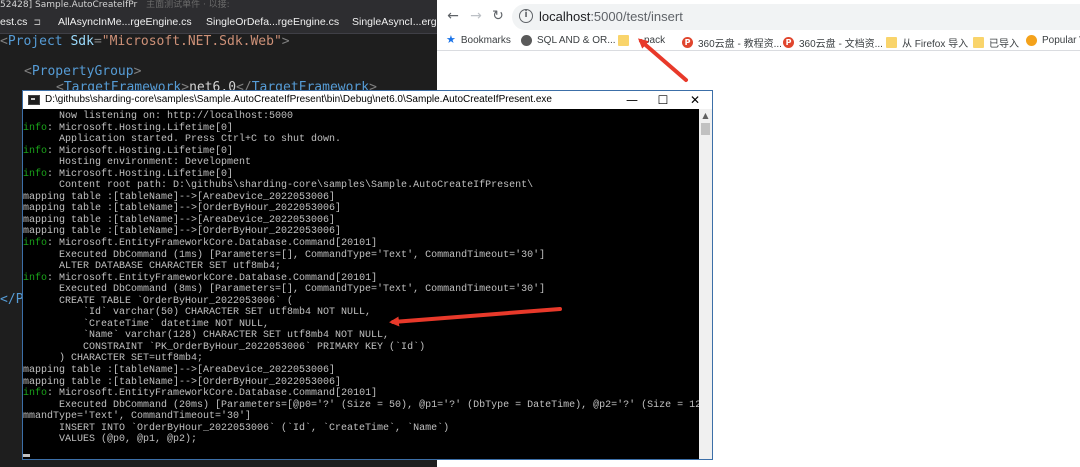 Image resolution: width=1080 pixels, height=467 pixels. Describe the element at coordinates (361, 267) in the screenshot. I see `console-log-line: ALTER DATABASE CHARACTER SET utf8mb4;` at that location.